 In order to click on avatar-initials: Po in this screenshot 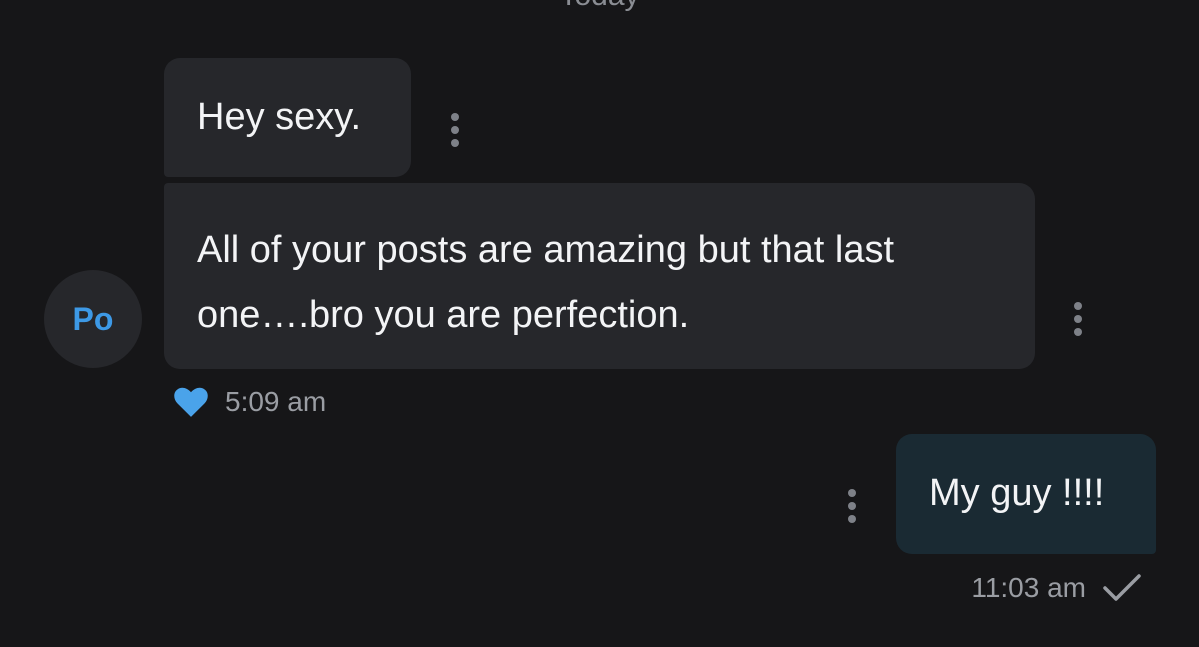, I will do `click(93, 318)`.